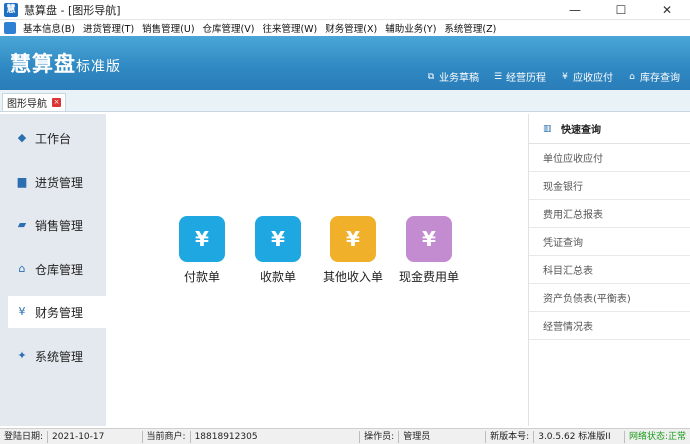 The height and width of the screenshot is (444, 690). I want to click on menu-warehouse: 仓库管理(V), so click(229, 28).